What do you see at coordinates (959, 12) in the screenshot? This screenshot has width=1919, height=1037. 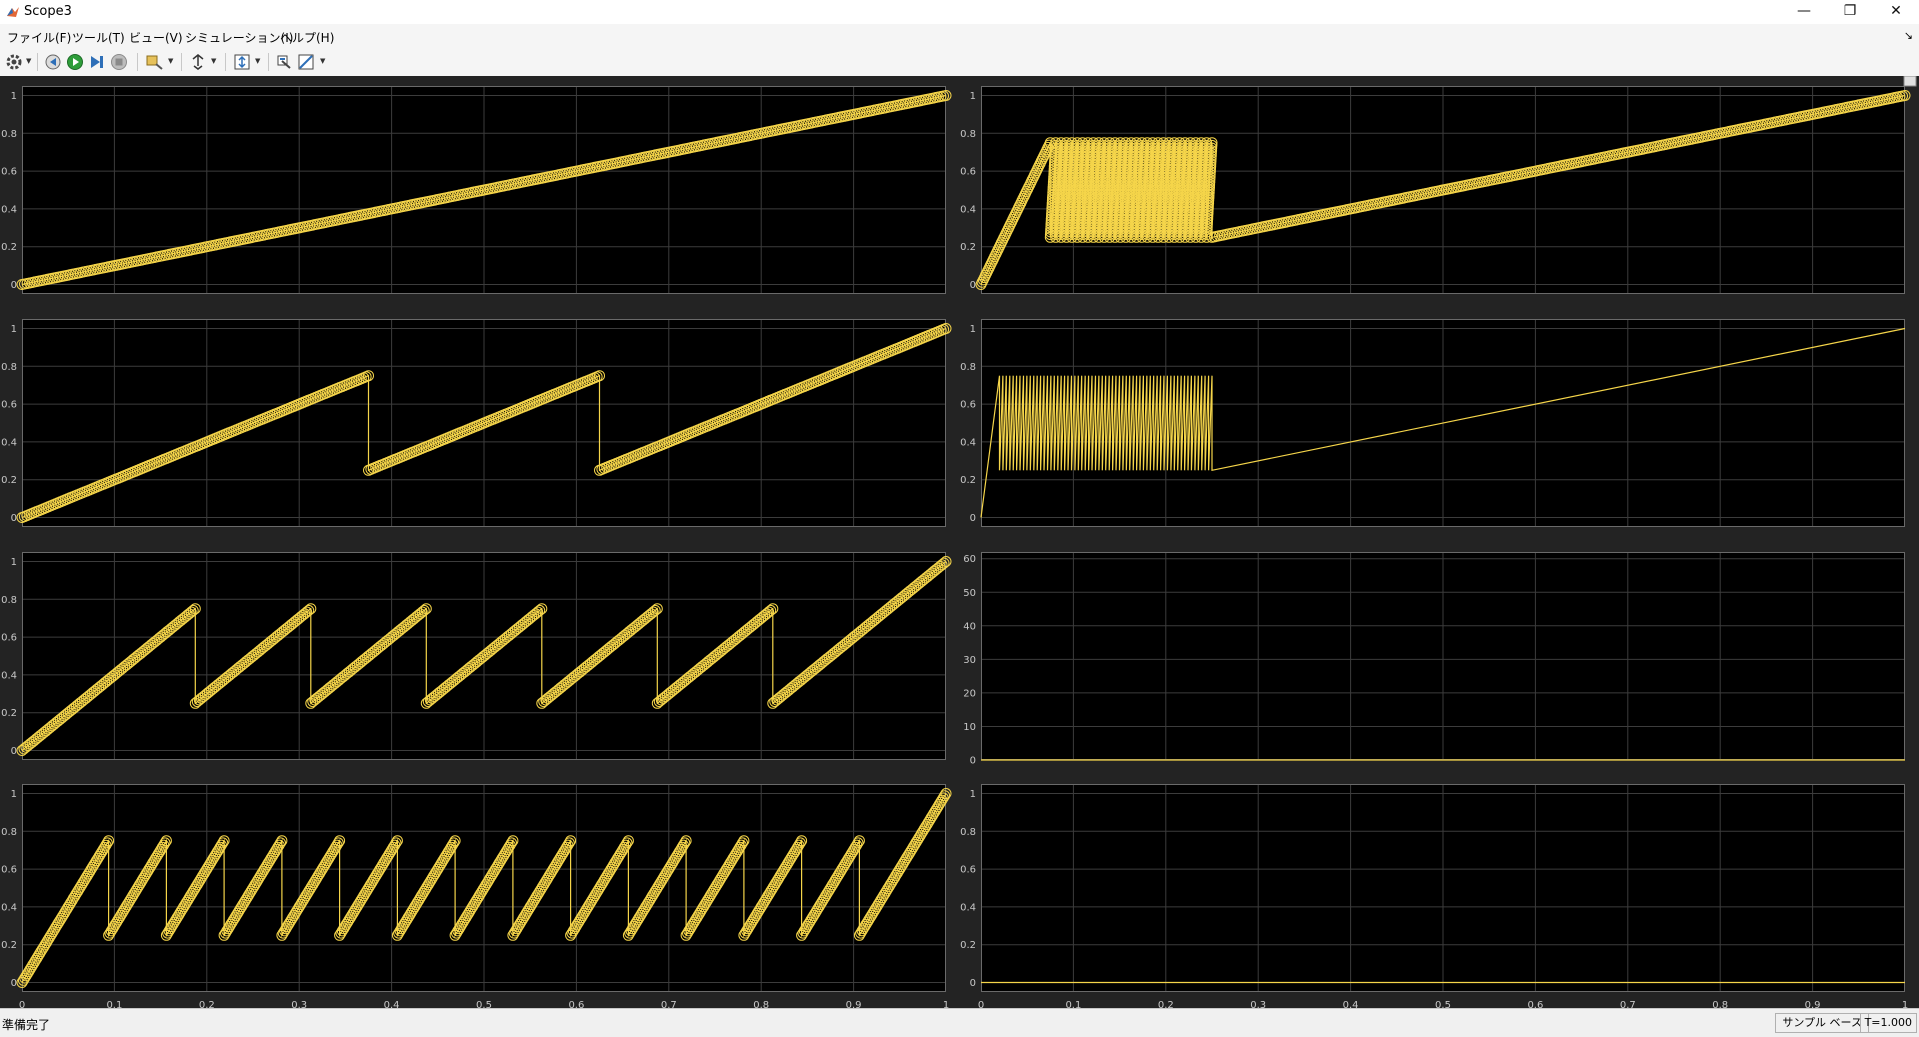 I see `title-bar: Scope3 — ❐ ✕` at bounding box center [959, 12].